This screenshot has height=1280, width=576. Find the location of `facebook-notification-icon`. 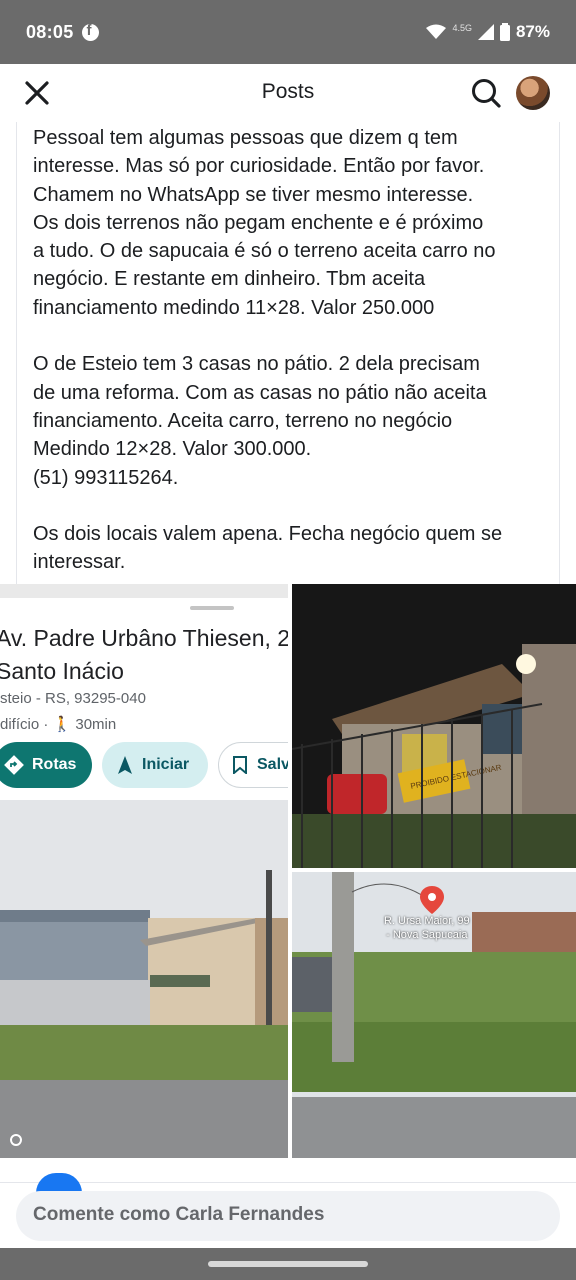

facebook-notification-icon is located at coordinates (90, 31).